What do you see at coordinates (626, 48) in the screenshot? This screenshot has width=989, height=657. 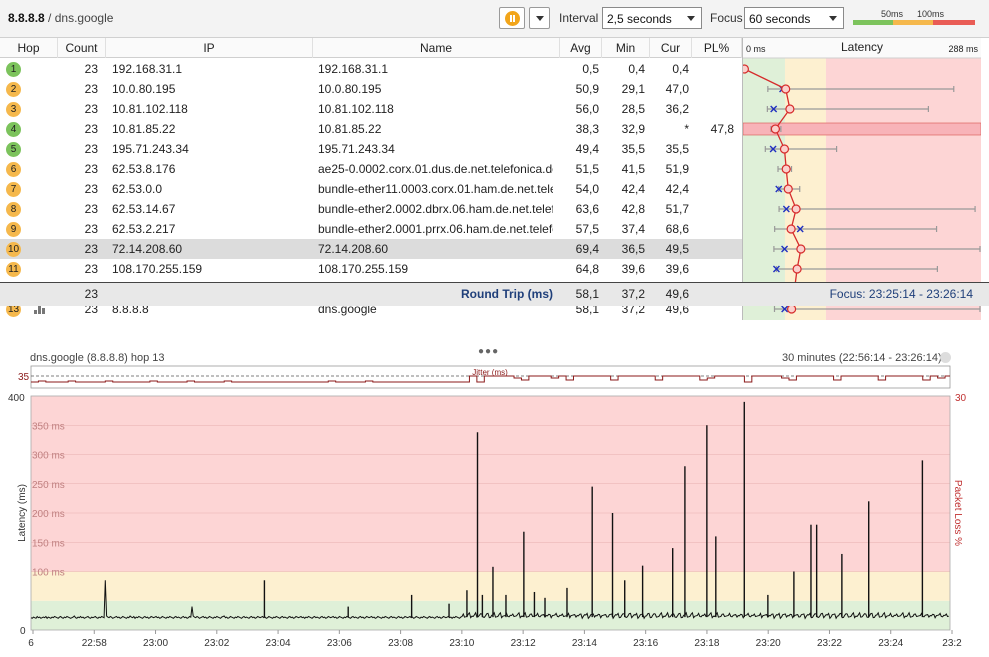 I see `column-min: Min` at bounding box center [626, 48].